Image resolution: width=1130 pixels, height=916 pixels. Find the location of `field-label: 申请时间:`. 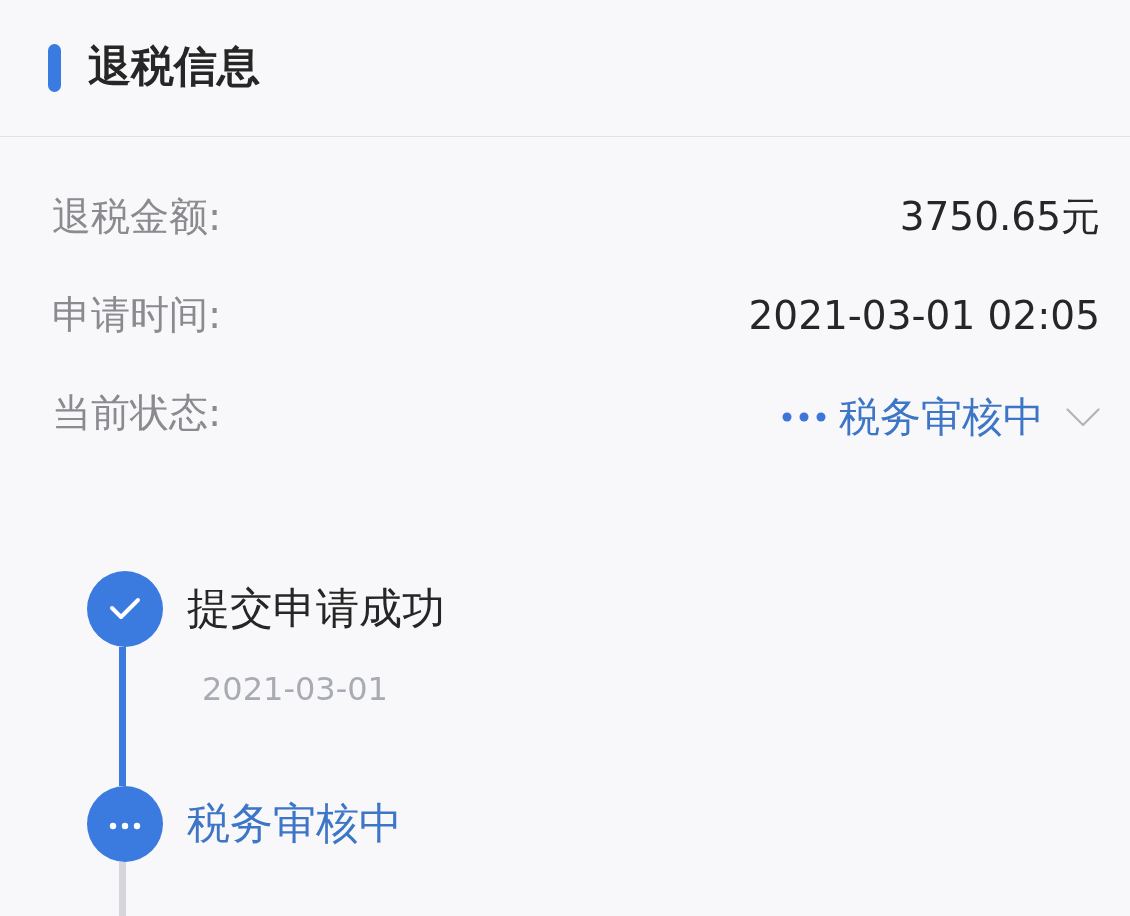

field-label: 申请时间: is located at coordinates (137, 315).